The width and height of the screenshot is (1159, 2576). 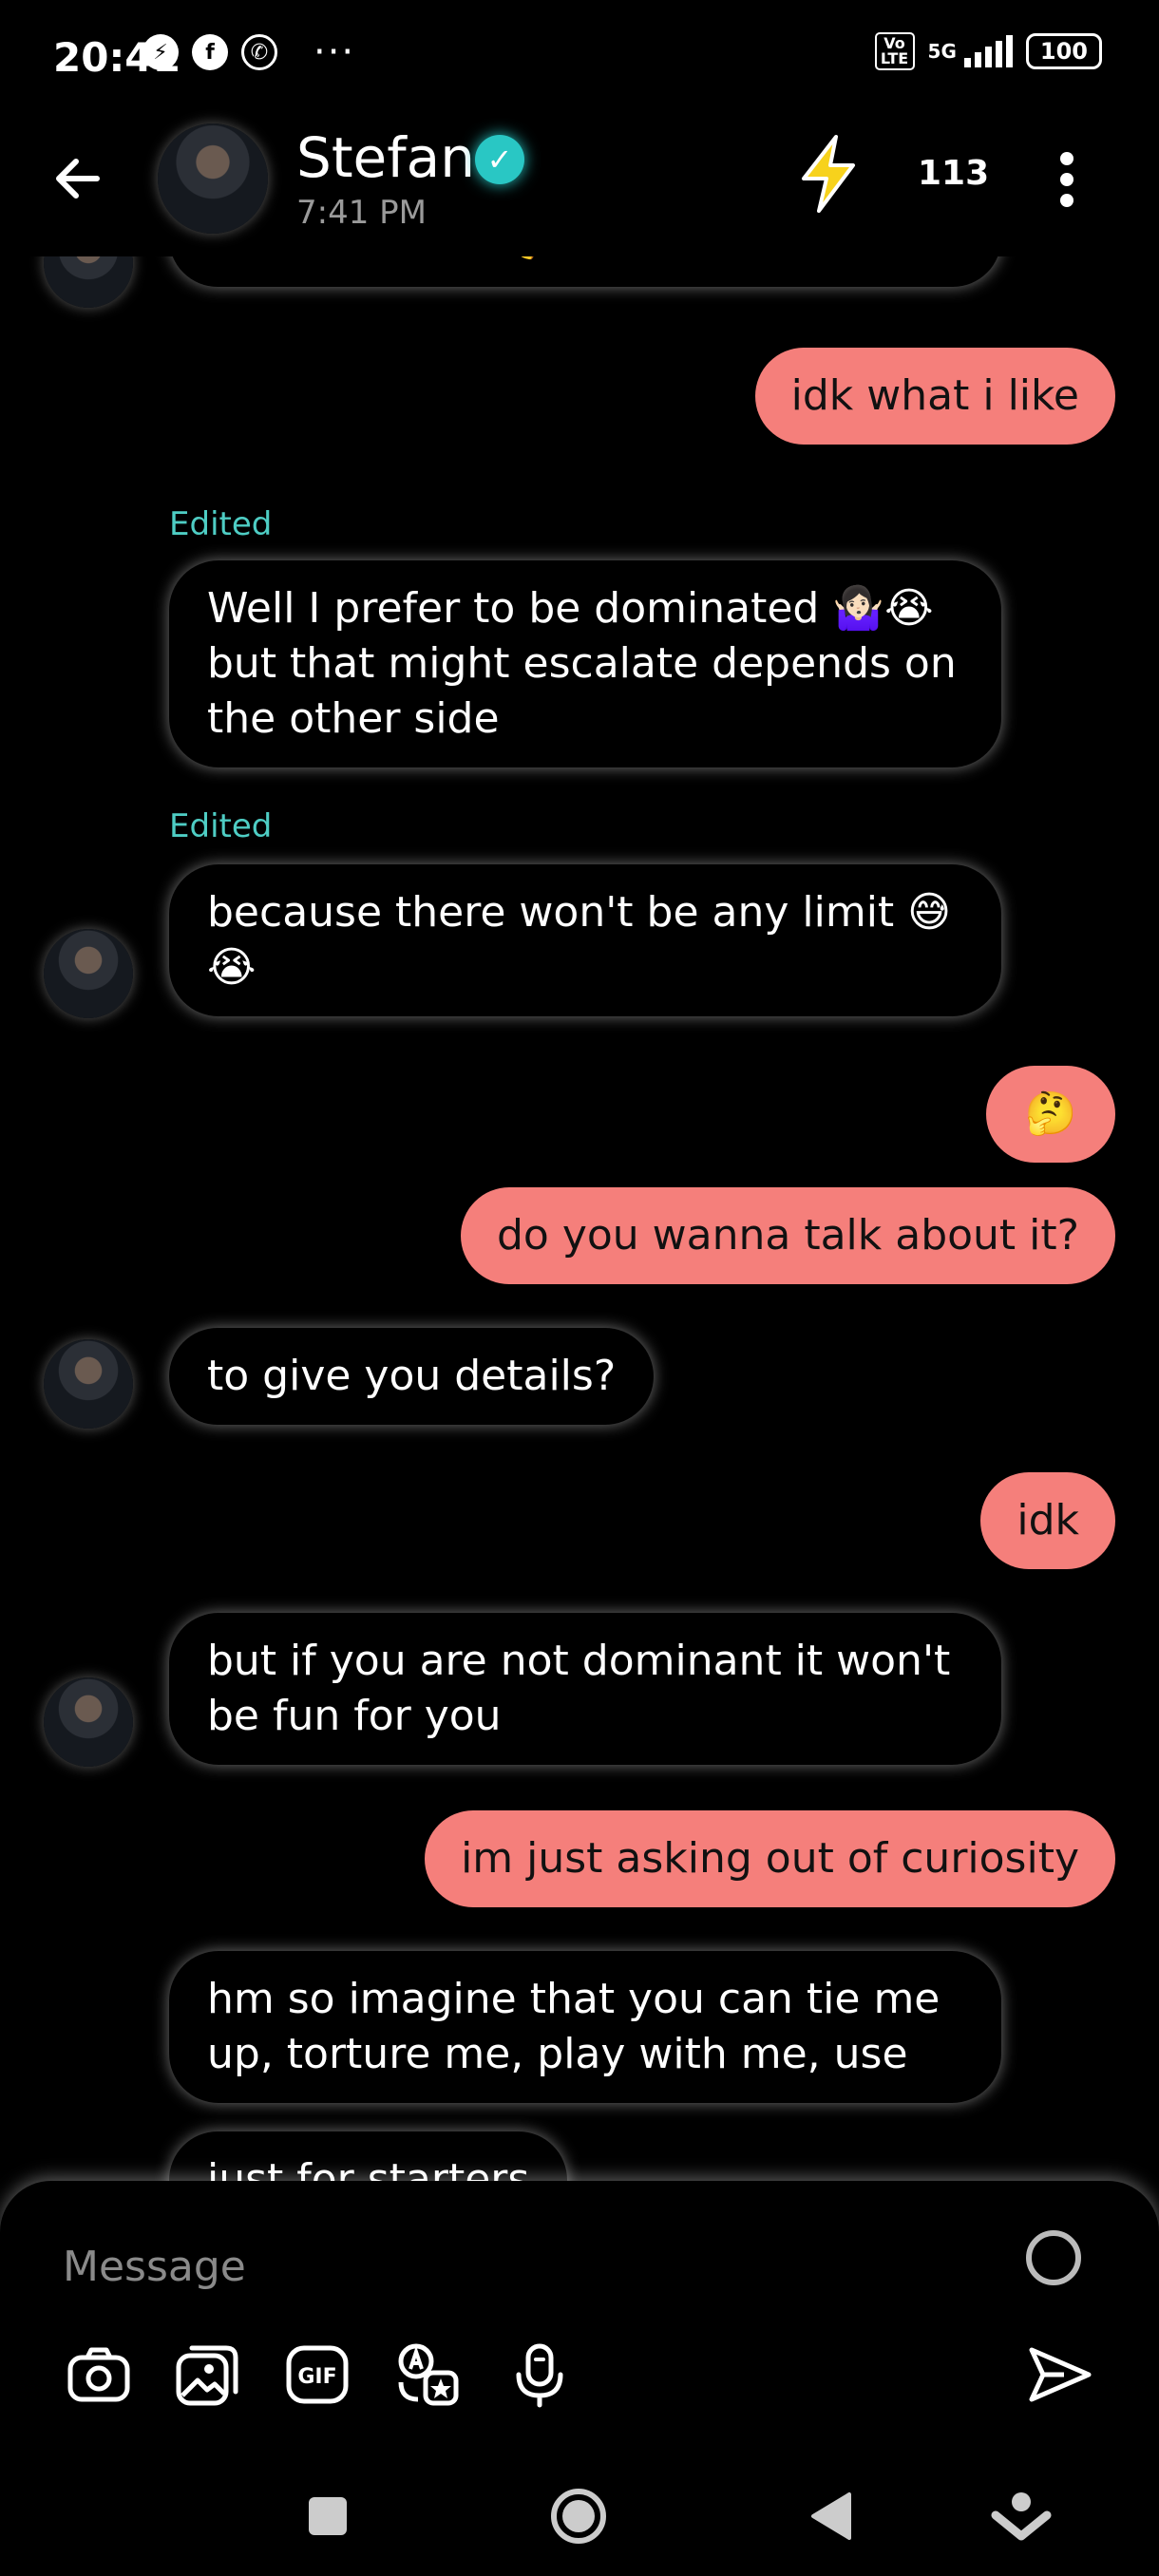 I want to click on status-bar: 20:41 ⚡ f ✆ ··· Vo LTE 5G 100, so click(x=579, y=57).